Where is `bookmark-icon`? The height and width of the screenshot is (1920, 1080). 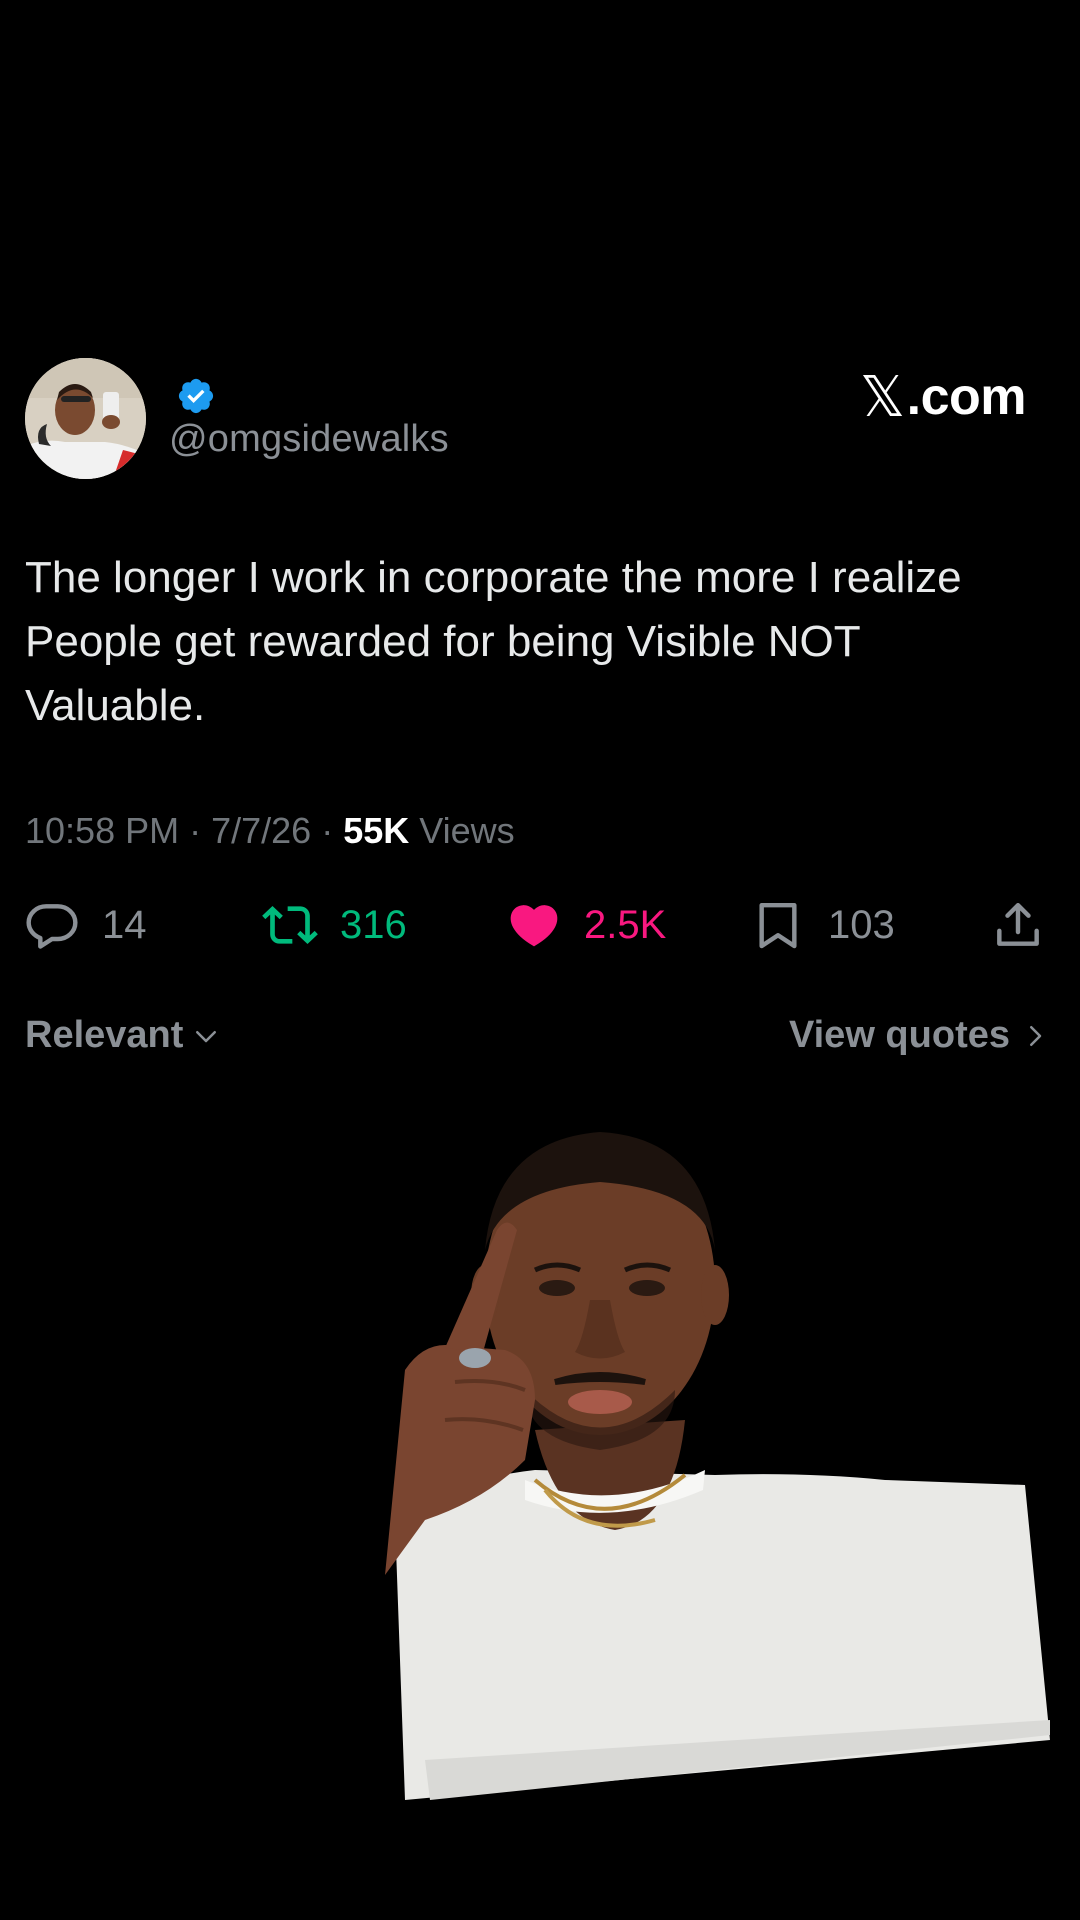
bookmark-icon is located at coordinates (778, 925).